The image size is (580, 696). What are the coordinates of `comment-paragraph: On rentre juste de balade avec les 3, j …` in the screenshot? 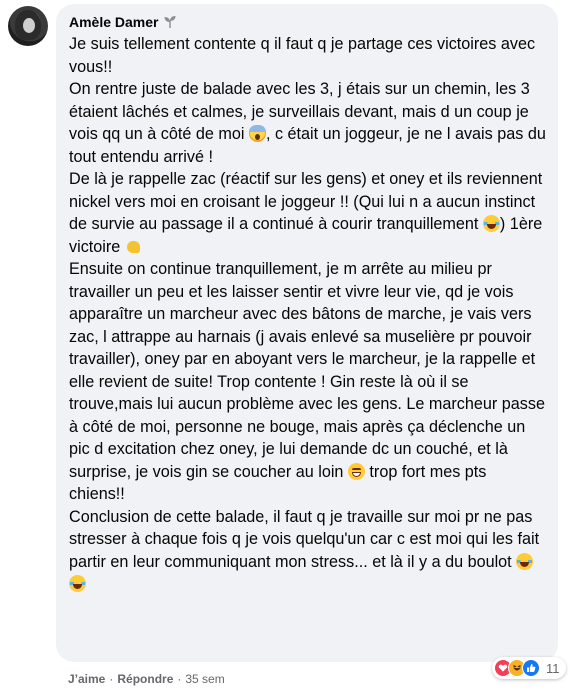 It's located at (307, 123).